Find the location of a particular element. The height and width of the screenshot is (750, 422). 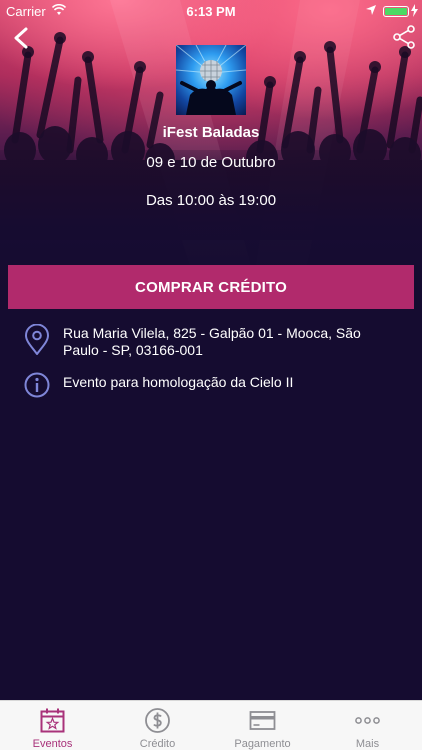

event-hours: Das 10:00 às 19:00 is located at coordinates (211, 200).